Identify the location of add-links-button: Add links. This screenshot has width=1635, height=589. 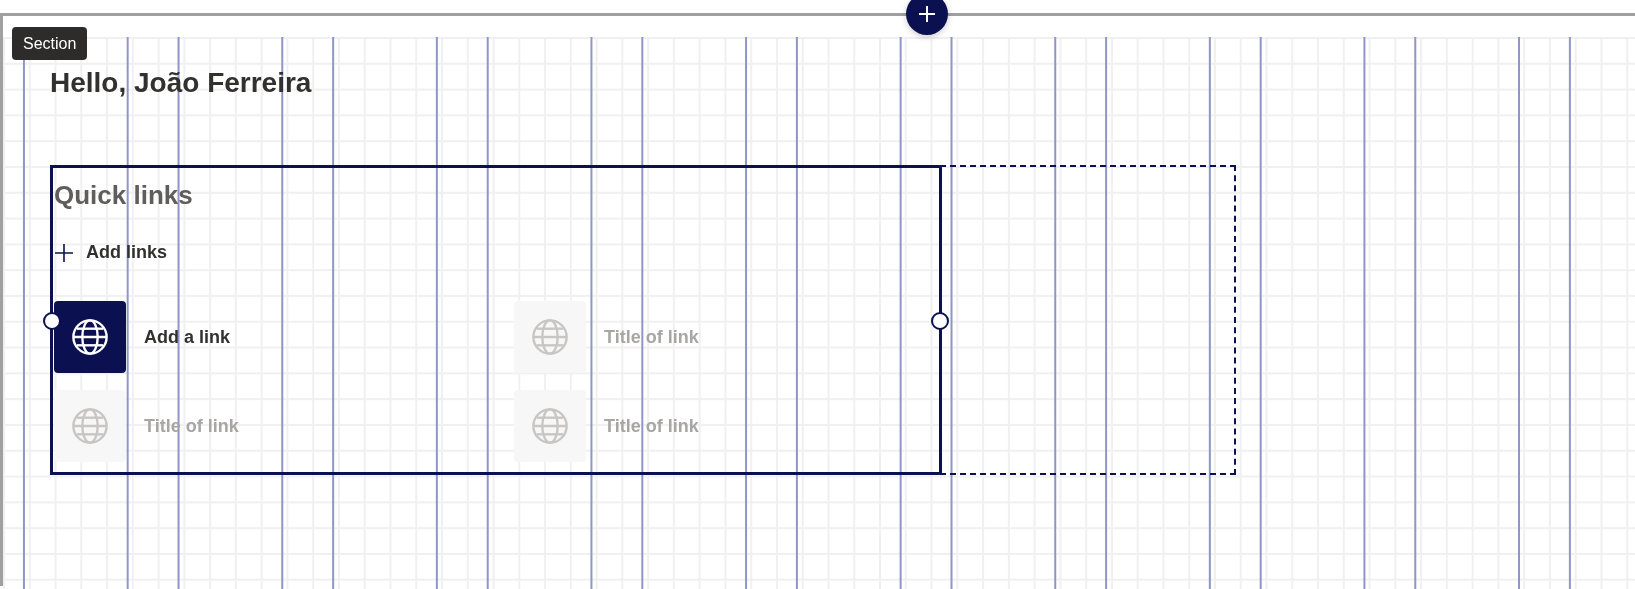
(110, 252).